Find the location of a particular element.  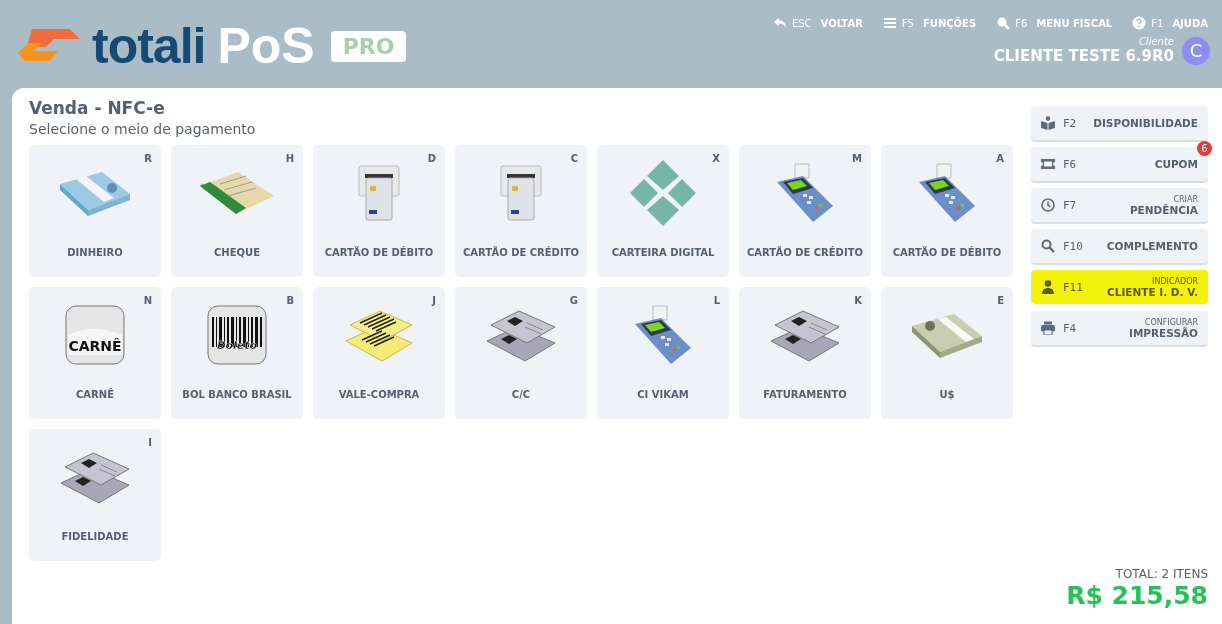

total-items-label: TOTAL: 2 ITENS is located at coordinates (1161, 574).